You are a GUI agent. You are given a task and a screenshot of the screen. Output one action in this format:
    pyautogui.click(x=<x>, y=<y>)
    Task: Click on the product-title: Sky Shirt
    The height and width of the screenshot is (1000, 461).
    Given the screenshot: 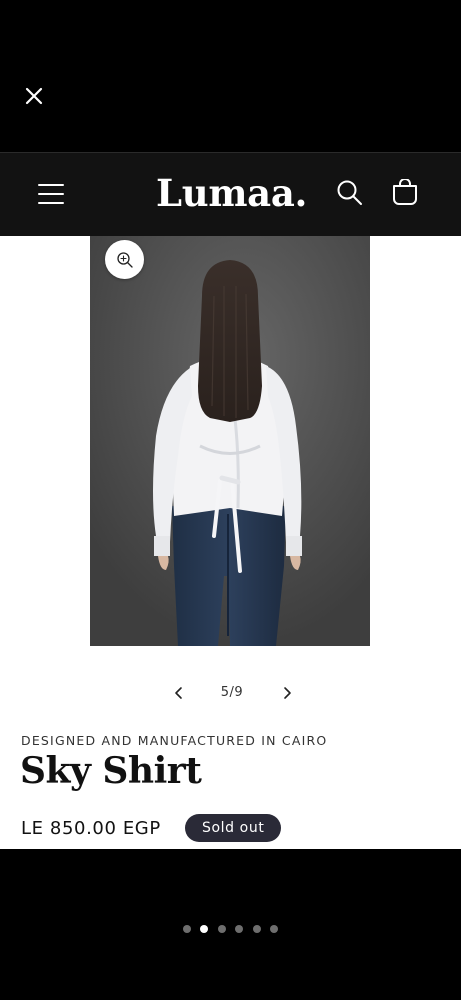 What is the action you would take?
    pyautogui.click(x=111, y=771)
    